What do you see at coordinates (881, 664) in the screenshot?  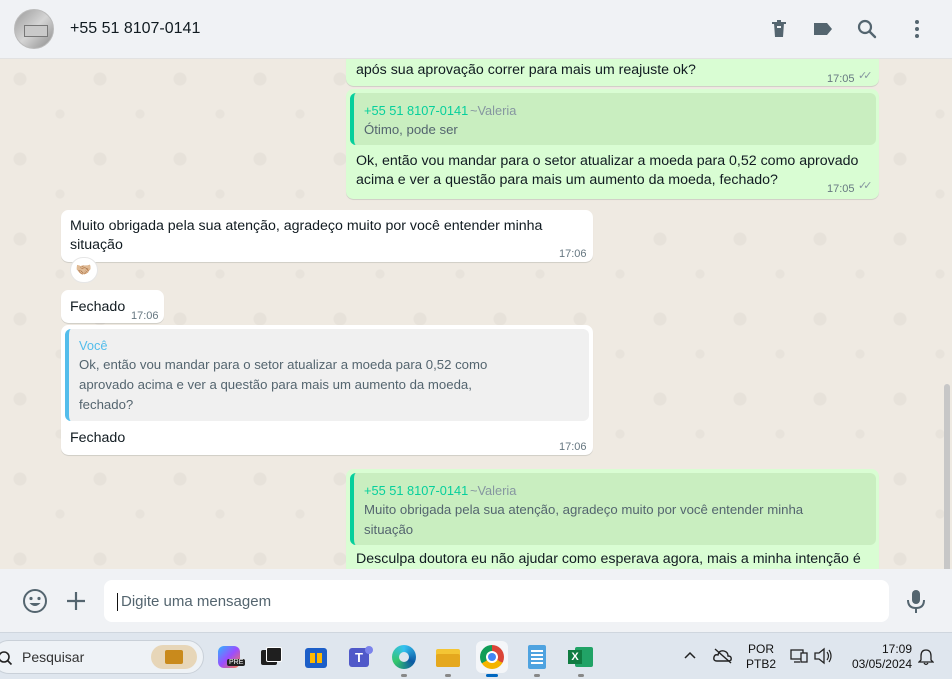 I see `clock-date: 03/05/2024` at bounding box center [881, 664].